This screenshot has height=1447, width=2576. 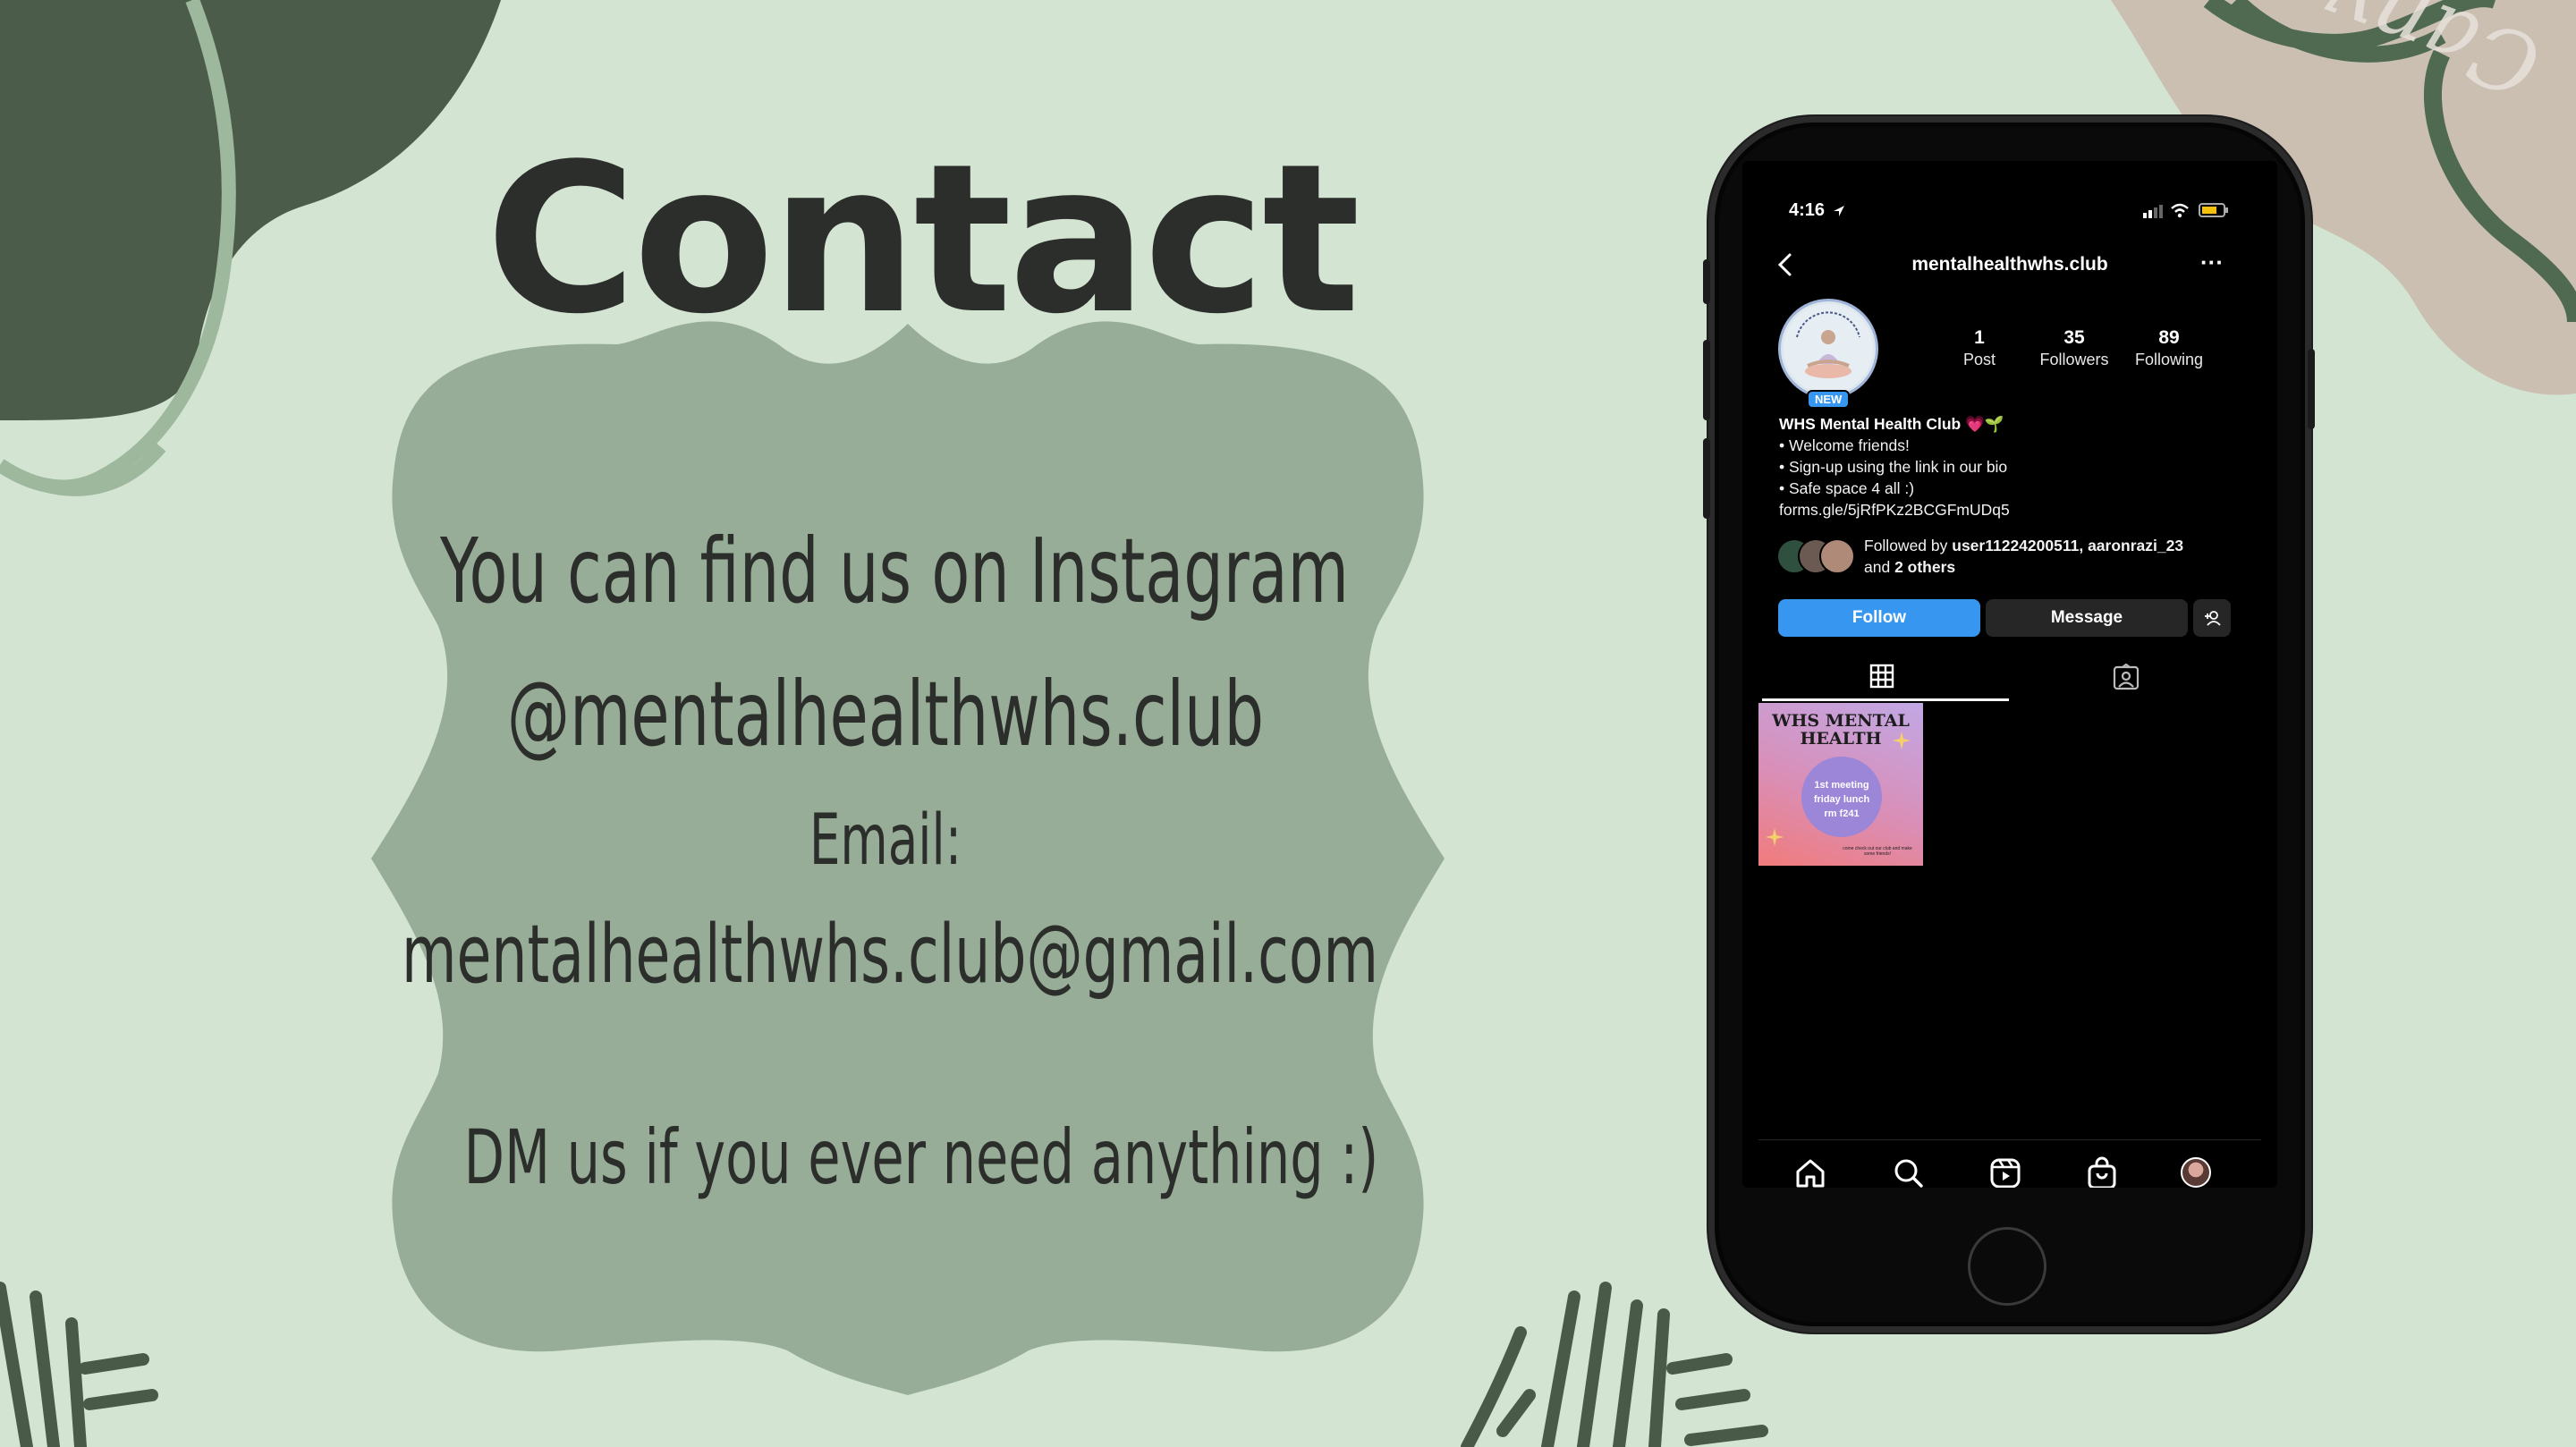 I want to click on post-circle-line-2: friday lunch, so click(x=1841, y=799).